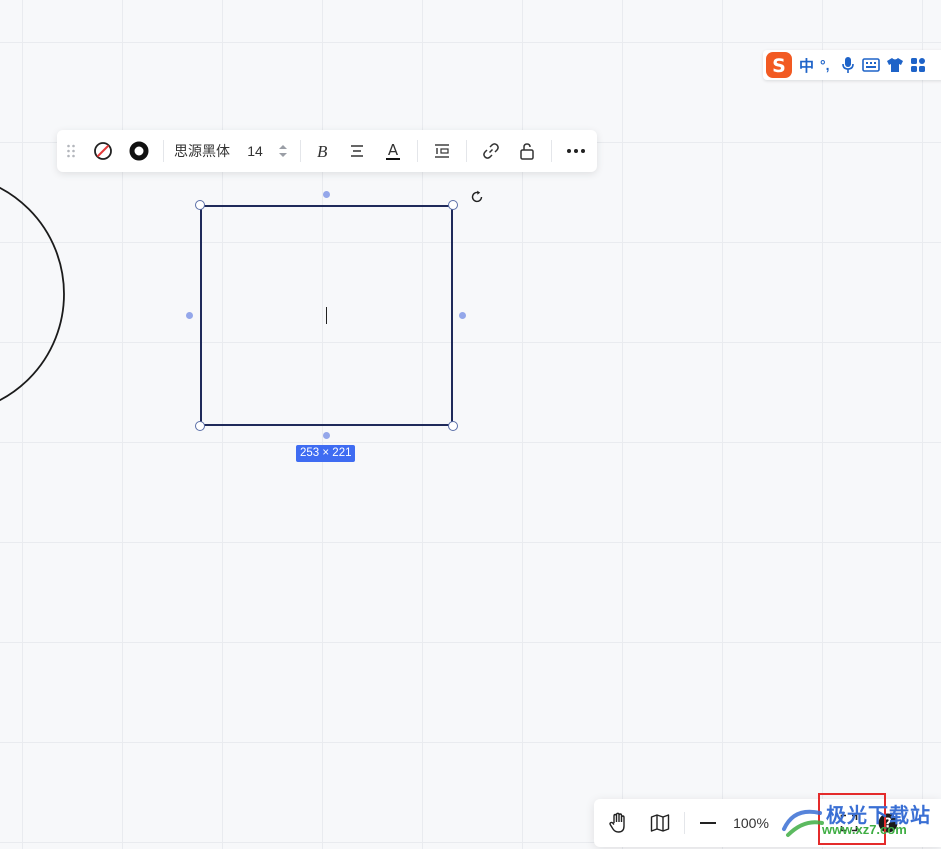 The width and height of the screenshot is (941, 849). Describe the element at coordinates (326, 435) in the screenshot. I see `connect-point-bottom` at that location.